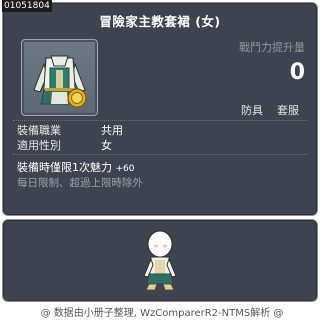 The image size is (324, 321). I want to click on tag-overall: 套服, so click(288, 110).